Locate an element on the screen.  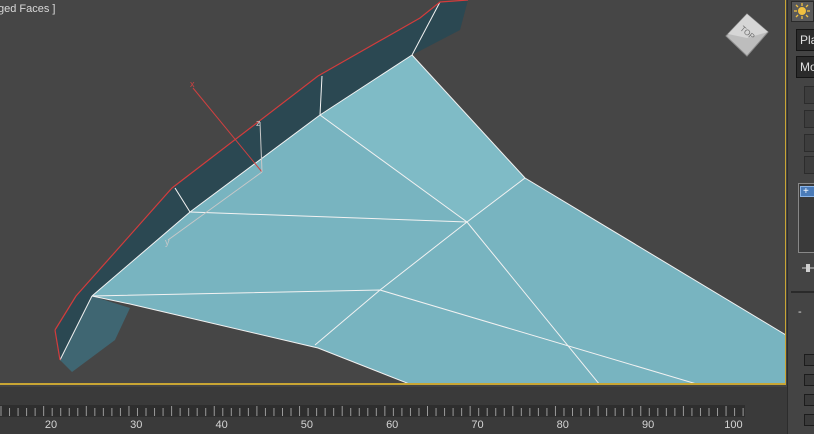
rollout-toggle: - is located at coordinates (806, 313).